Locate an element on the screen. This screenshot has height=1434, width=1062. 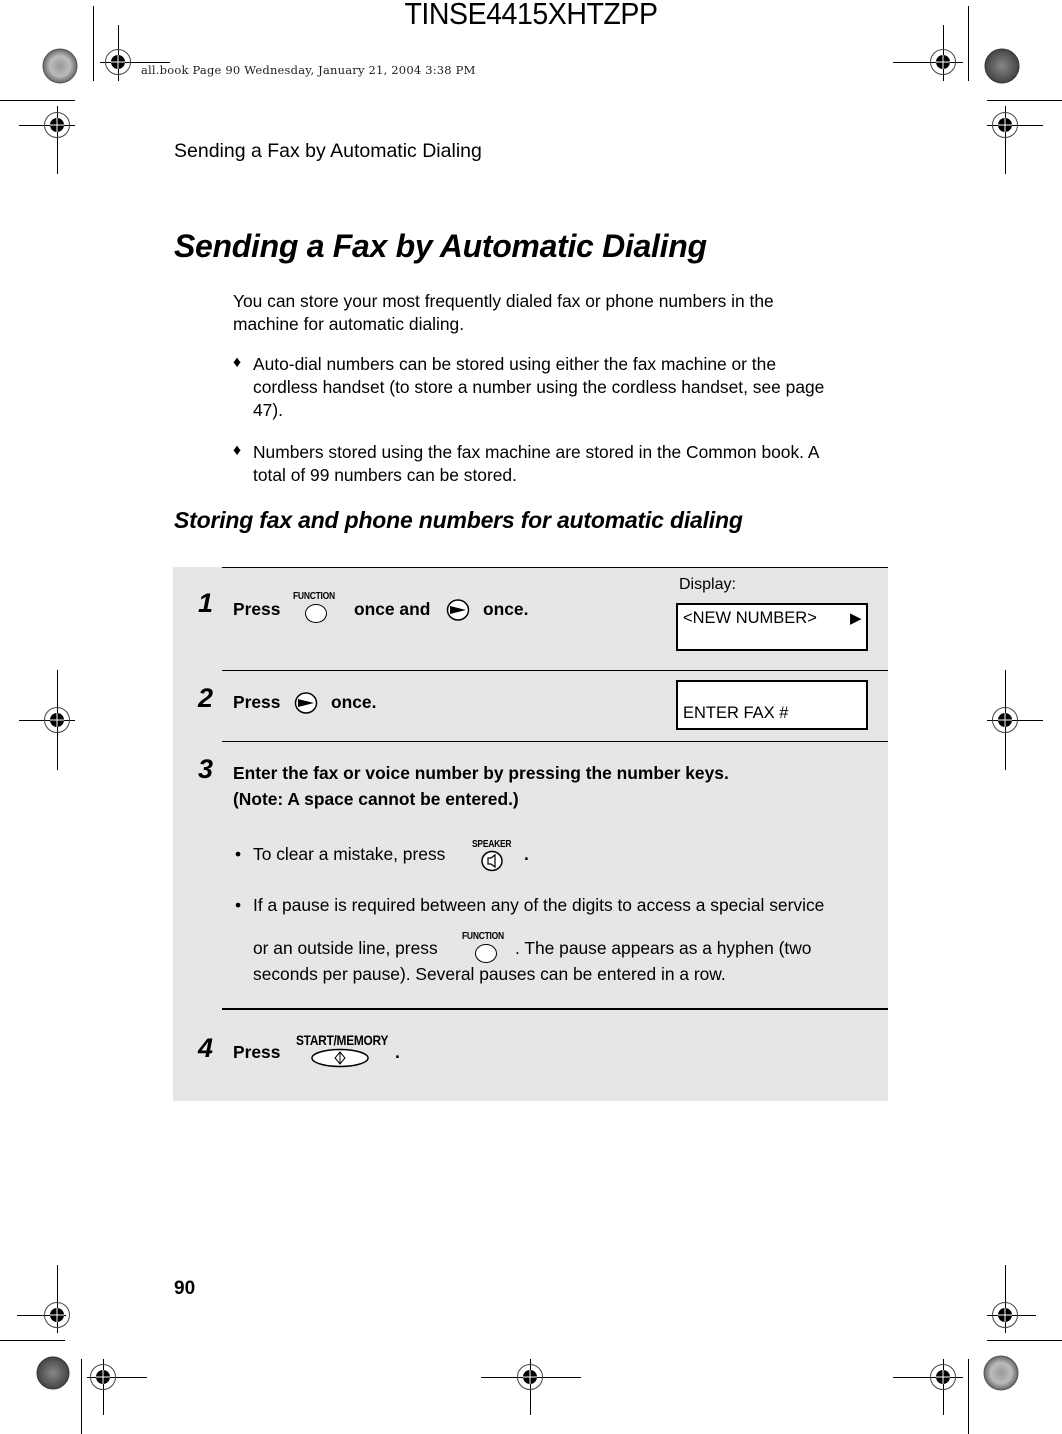
sub-bullet-text: . The pause appears as a hyphen (two is located at coordinates (663, 948).